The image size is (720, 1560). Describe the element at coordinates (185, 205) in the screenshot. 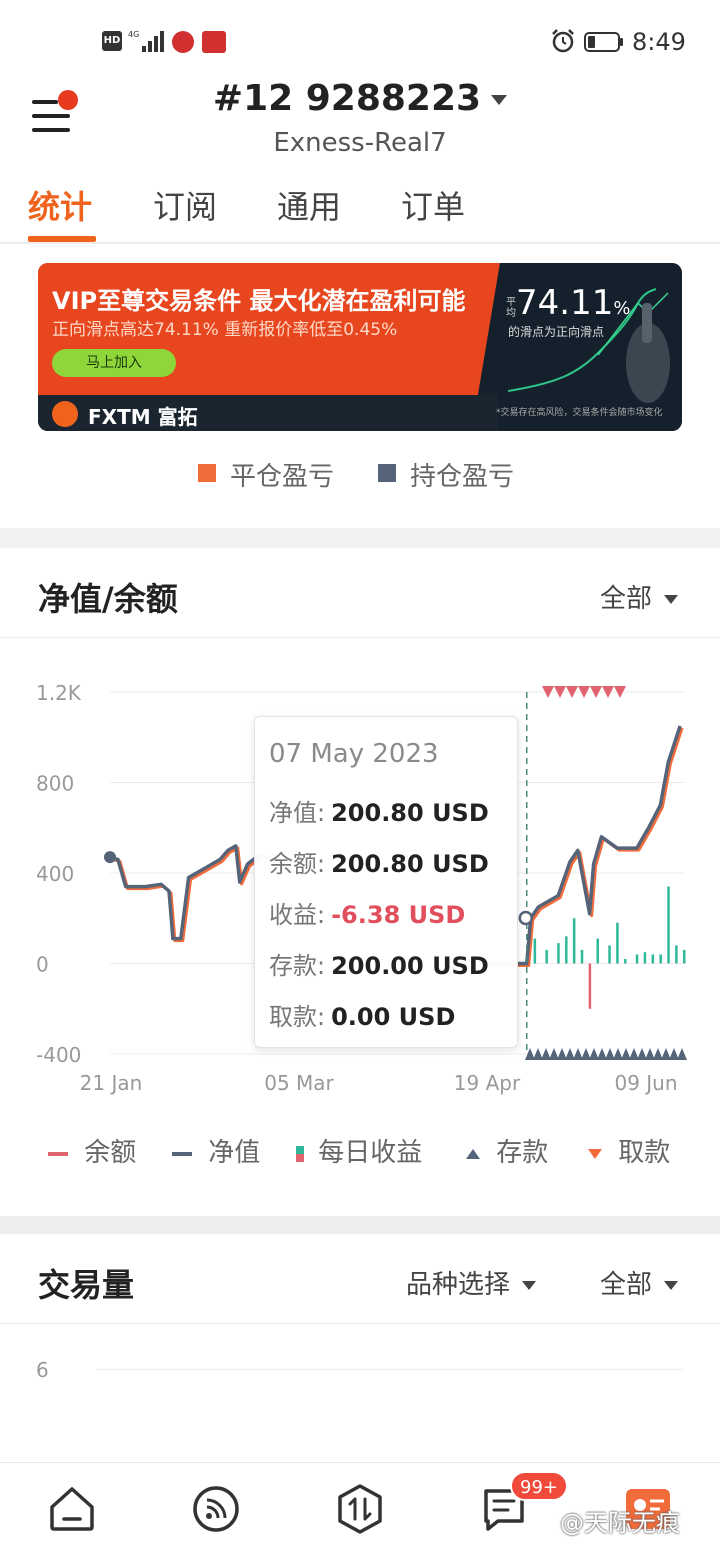

I see `tab-subscribe: 订阅` at that location.